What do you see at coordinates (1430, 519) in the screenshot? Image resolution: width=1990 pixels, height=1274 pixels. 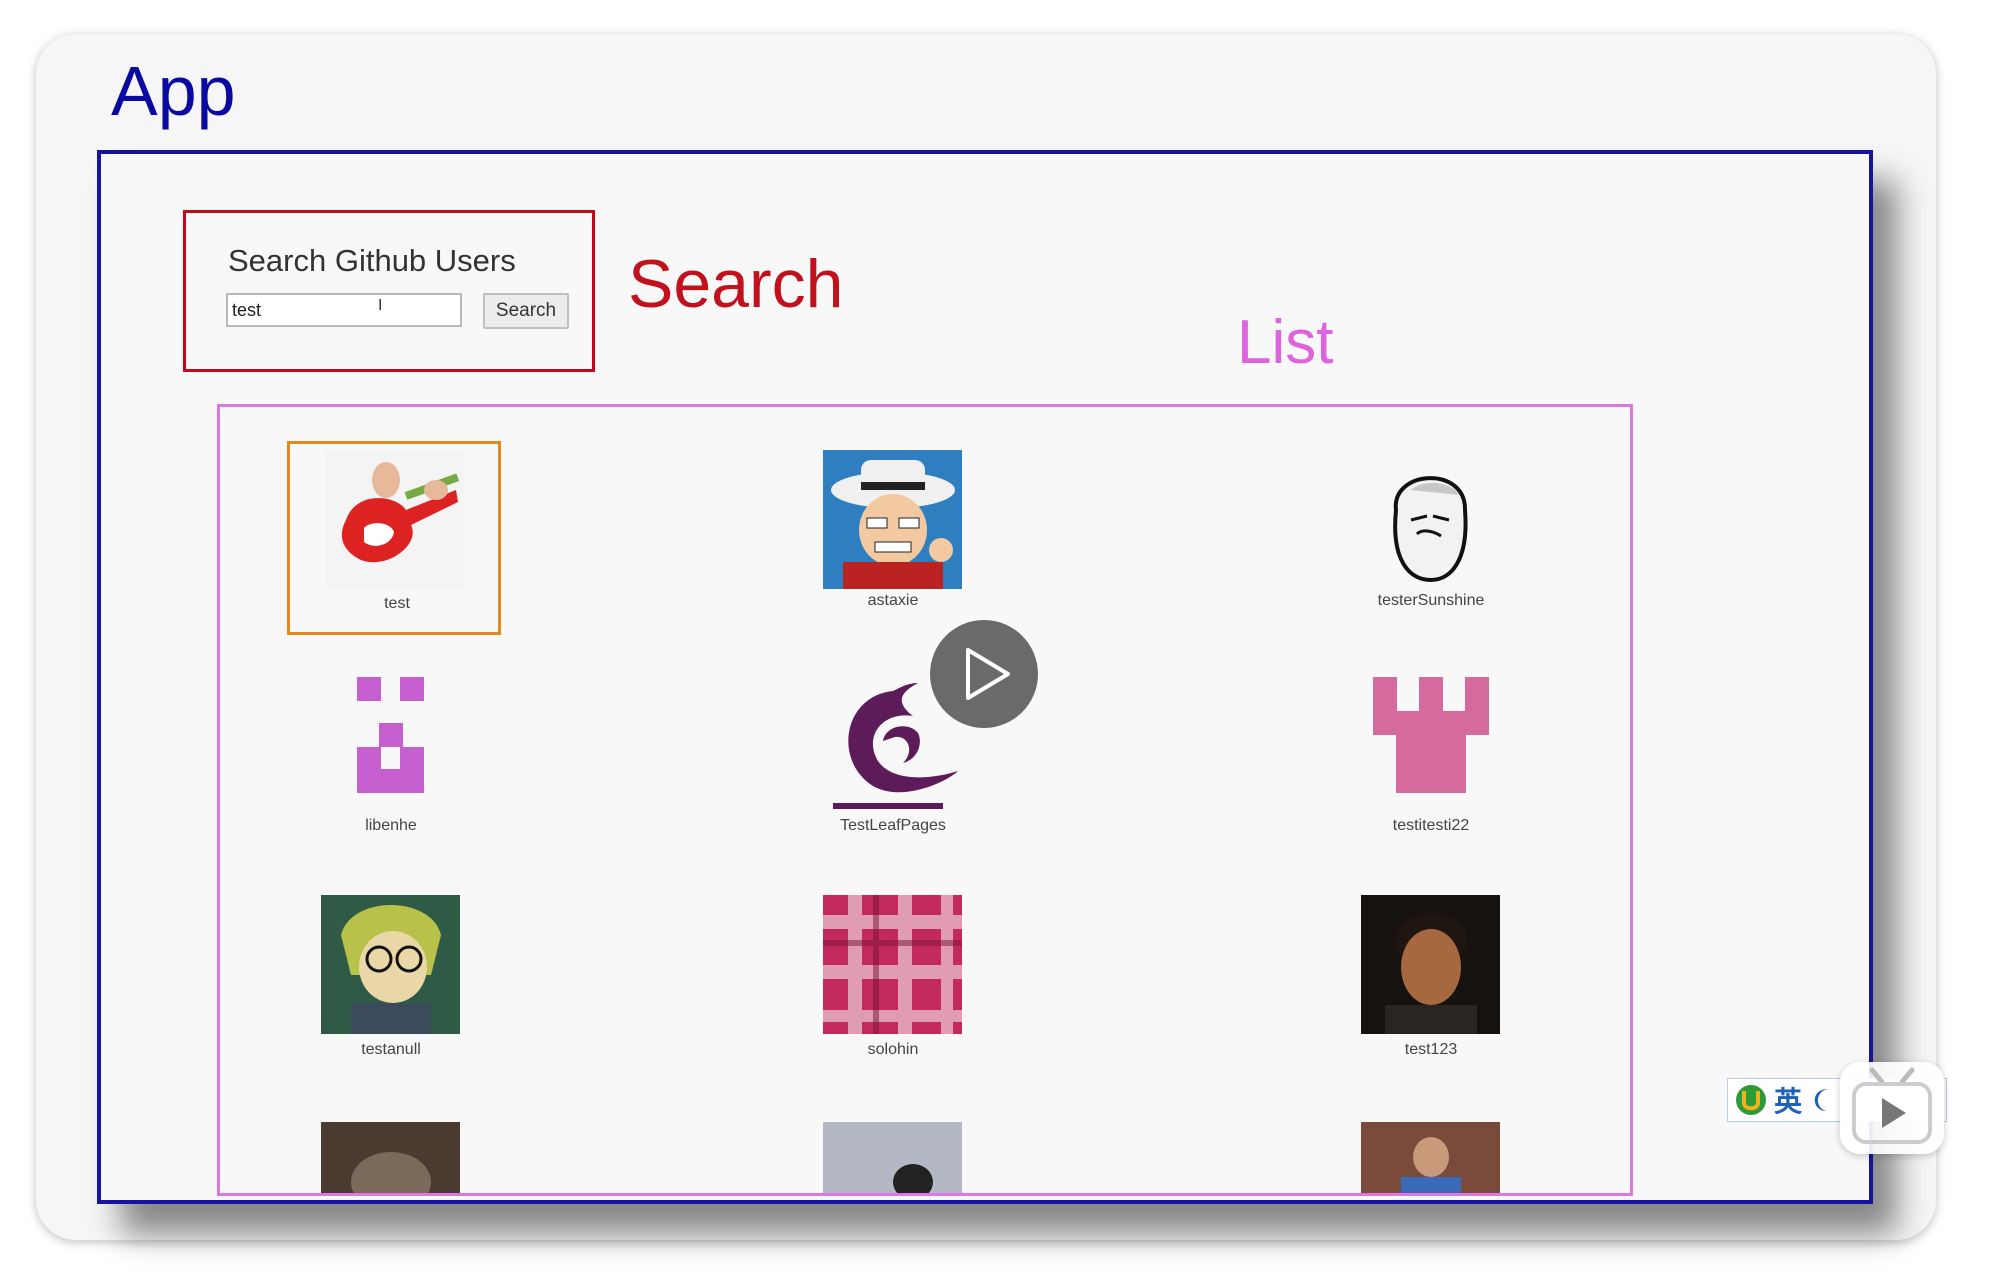 I see `meme-face-avatar` at bounding box center [1430, 519].